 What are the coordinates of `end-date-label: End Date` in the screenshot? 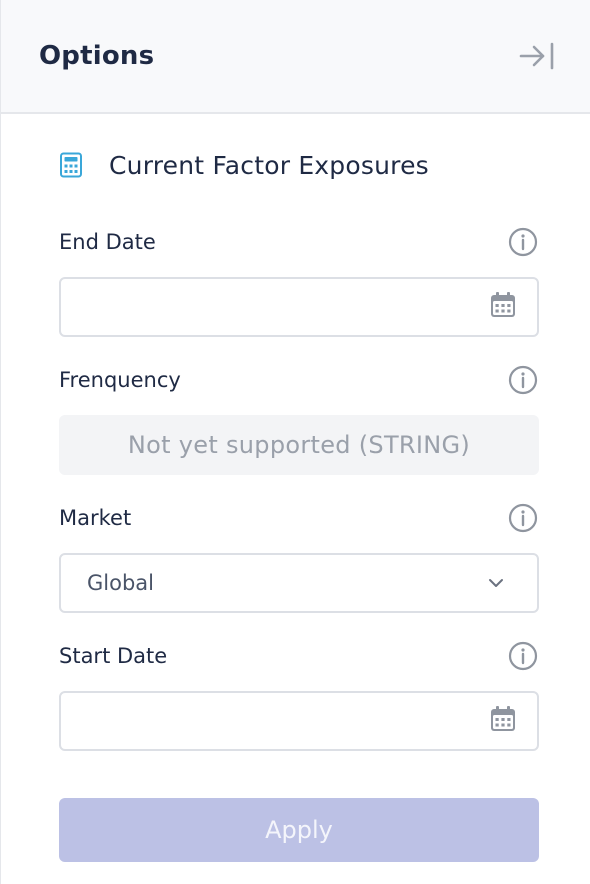 It's located at (107, 242).